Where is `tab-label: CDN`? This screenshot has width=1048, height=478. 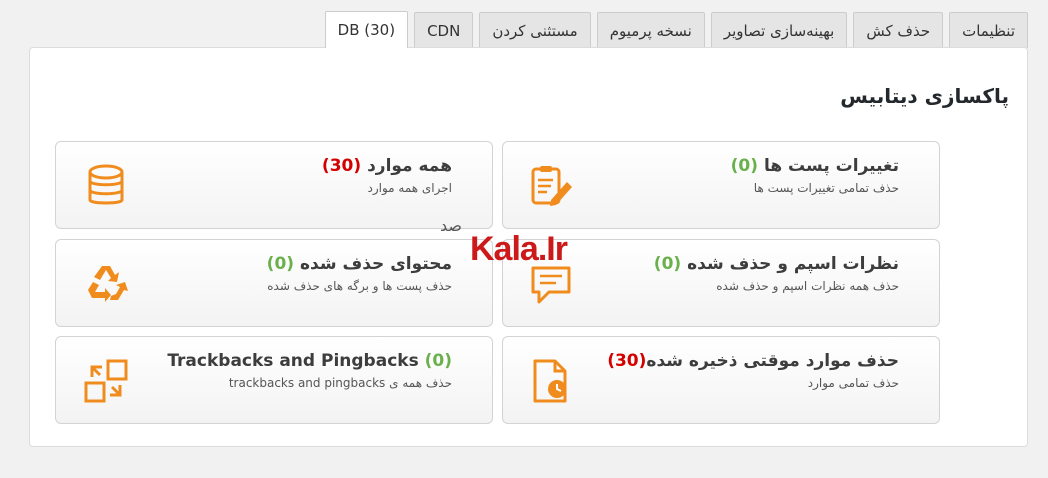 tab-label: CDN is located at coordinates (444, 30).